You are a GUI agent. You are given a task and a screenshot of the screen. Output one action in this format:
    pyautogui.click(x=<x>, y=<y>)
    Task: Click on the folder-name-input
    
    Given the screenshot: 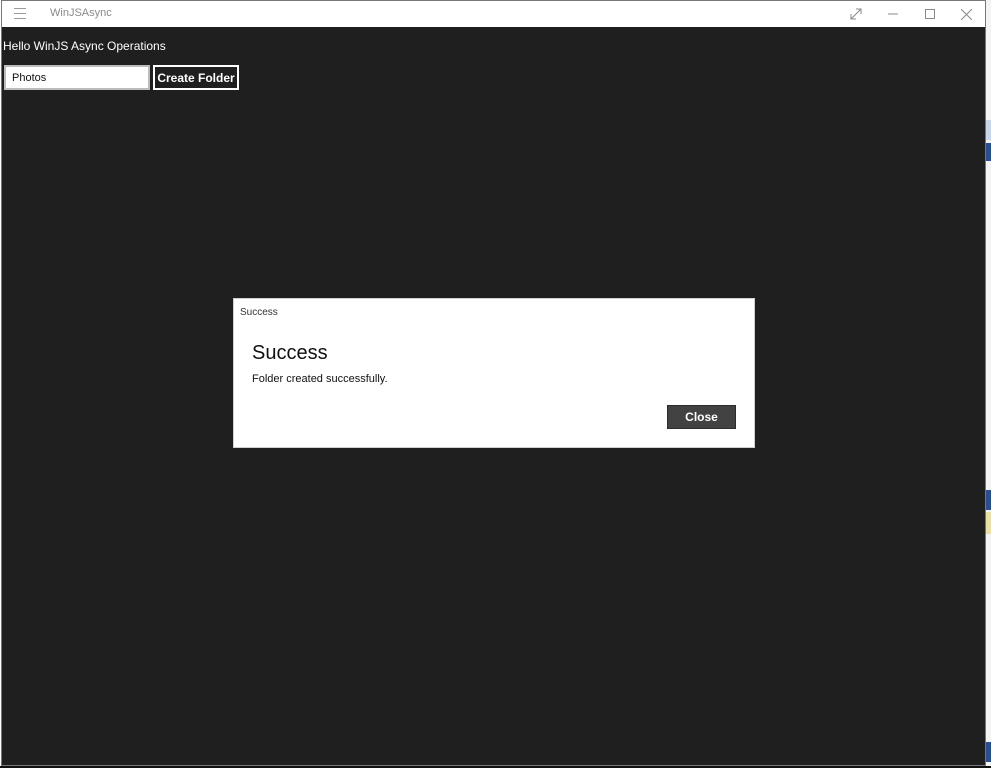 What is the action you would take?
    pyautogui.click(x=77, y=77)
    